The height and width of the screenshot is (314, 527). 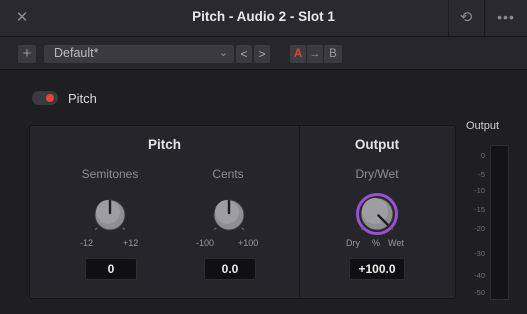 What do you see at coordinates (465, 18) in the screenshot?
I see `reset-icon: ⟲` at bounding box center [465, 18].